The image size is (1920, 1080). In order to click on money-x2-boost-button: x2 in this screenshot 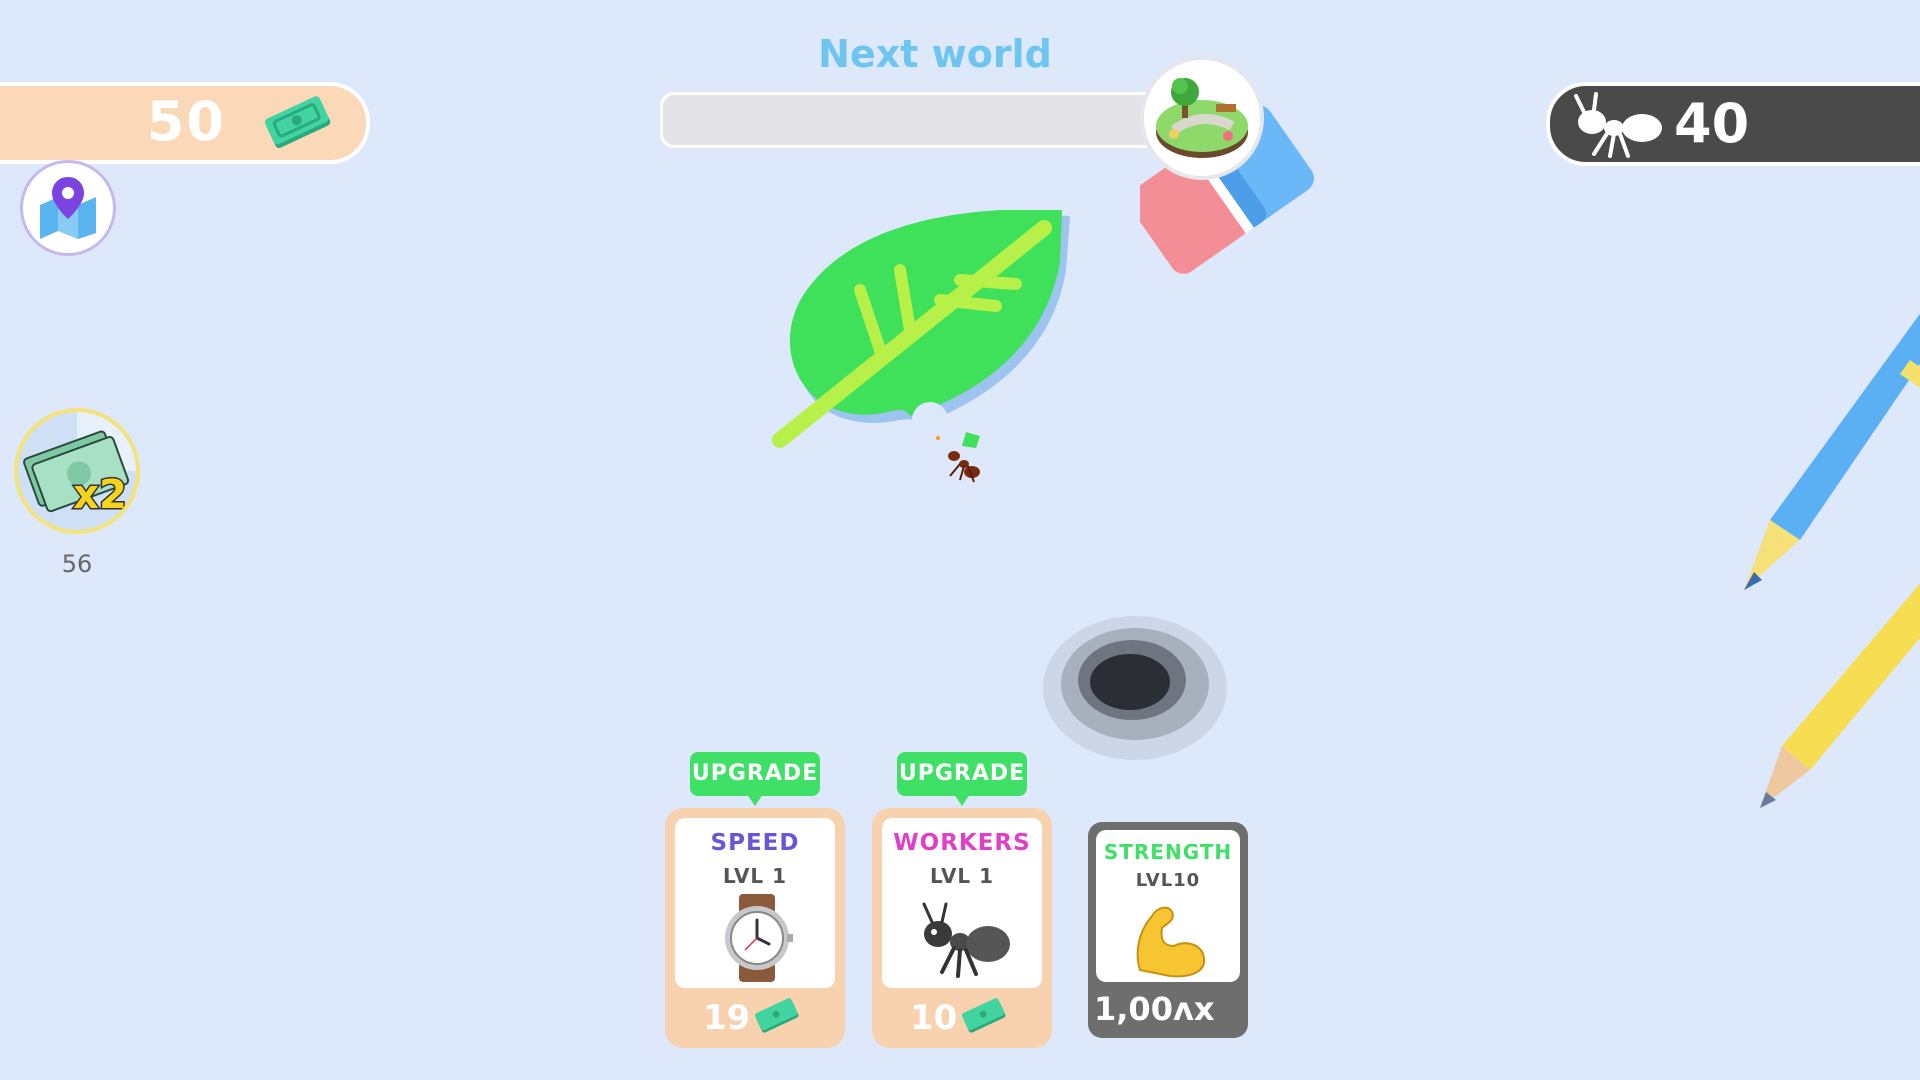, I will do `click(77, 471)`.